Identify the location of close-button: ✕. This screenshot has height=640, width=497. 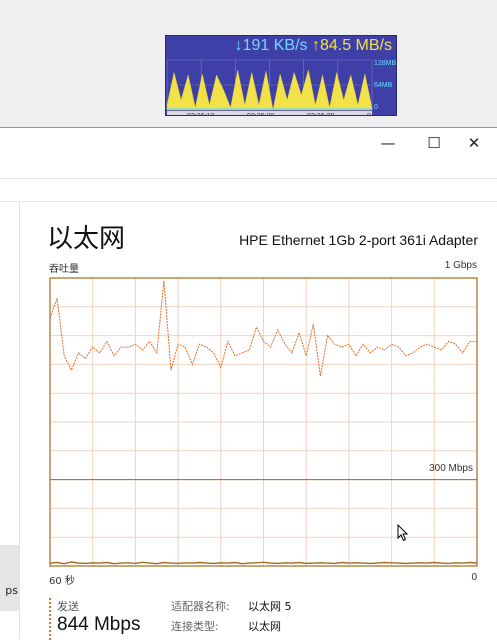
(474, 143).